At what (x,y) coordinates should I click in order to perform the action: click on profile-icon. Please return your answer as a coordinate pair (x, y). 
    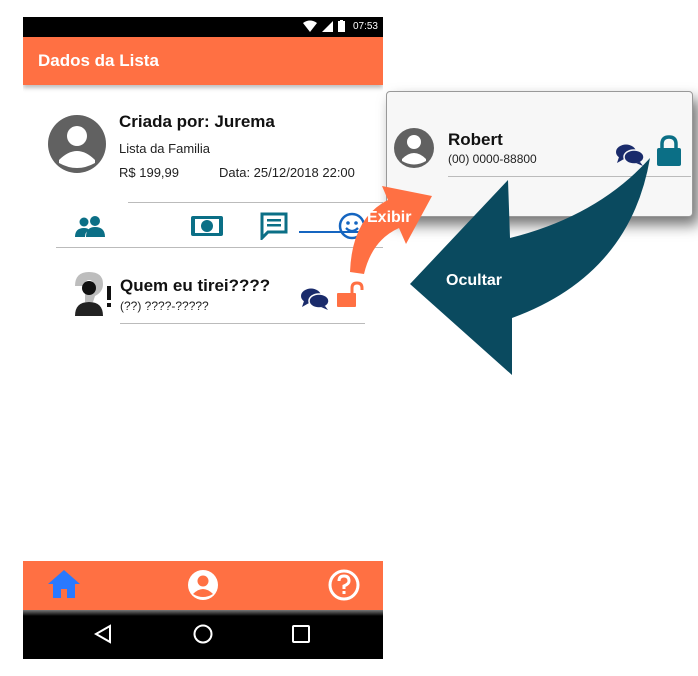
    Looking at the image, I should click on (203, 585).